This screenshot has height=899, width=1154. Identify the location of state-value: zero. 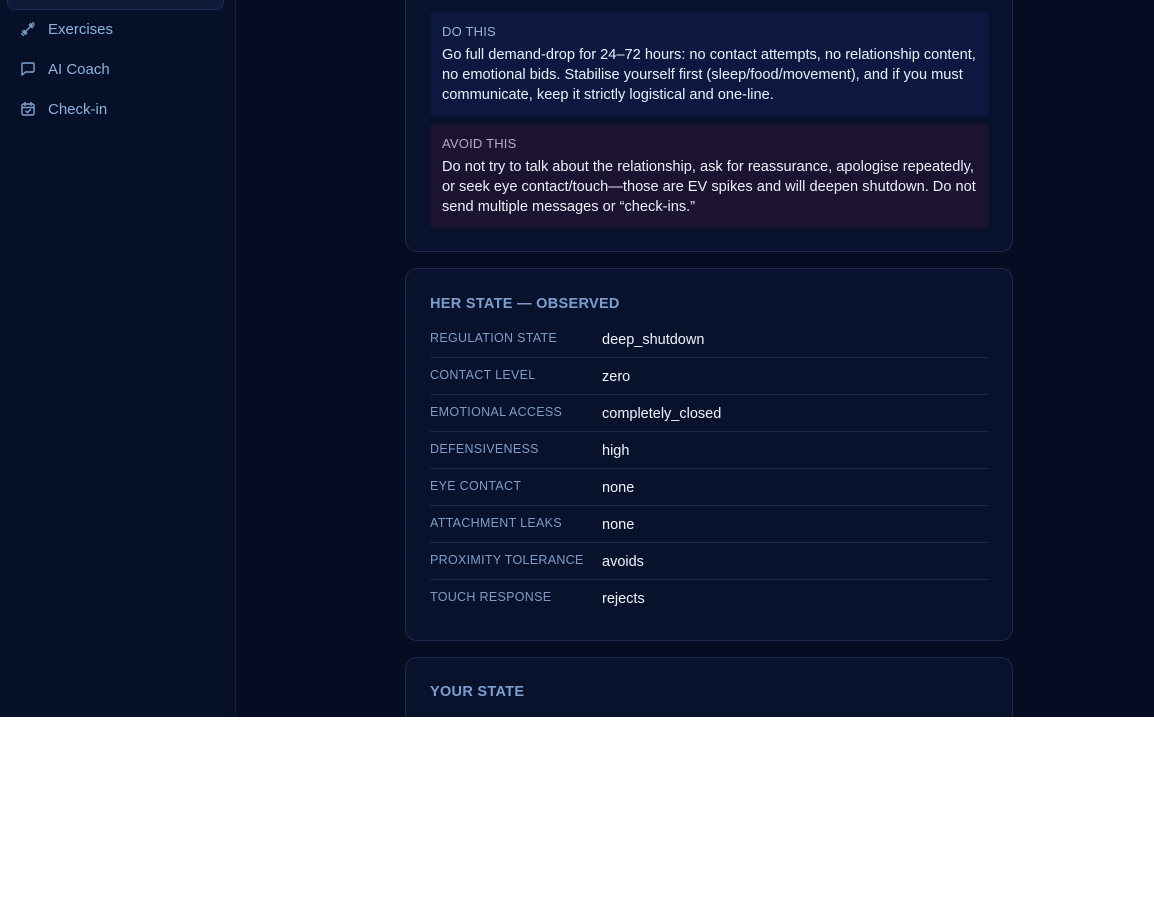
(616, 377).